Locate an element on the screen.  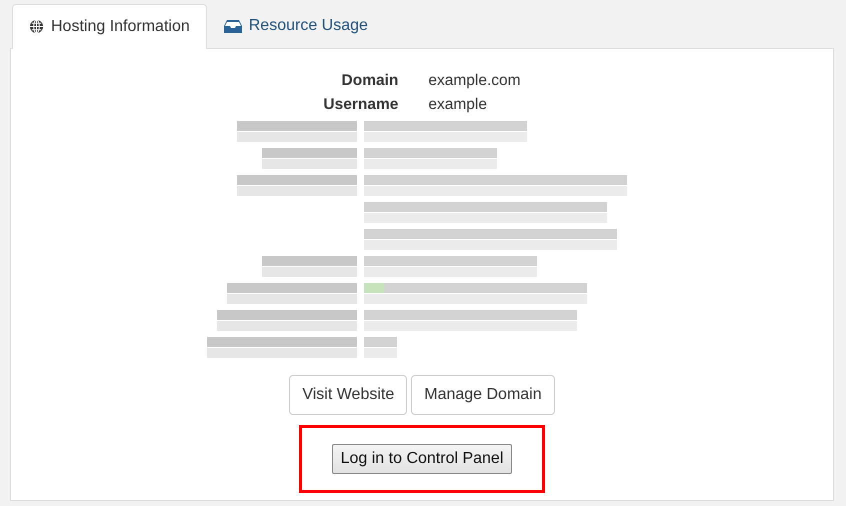
control-panel-button: Log in to Control Panel is located at coordinates (422, 459).